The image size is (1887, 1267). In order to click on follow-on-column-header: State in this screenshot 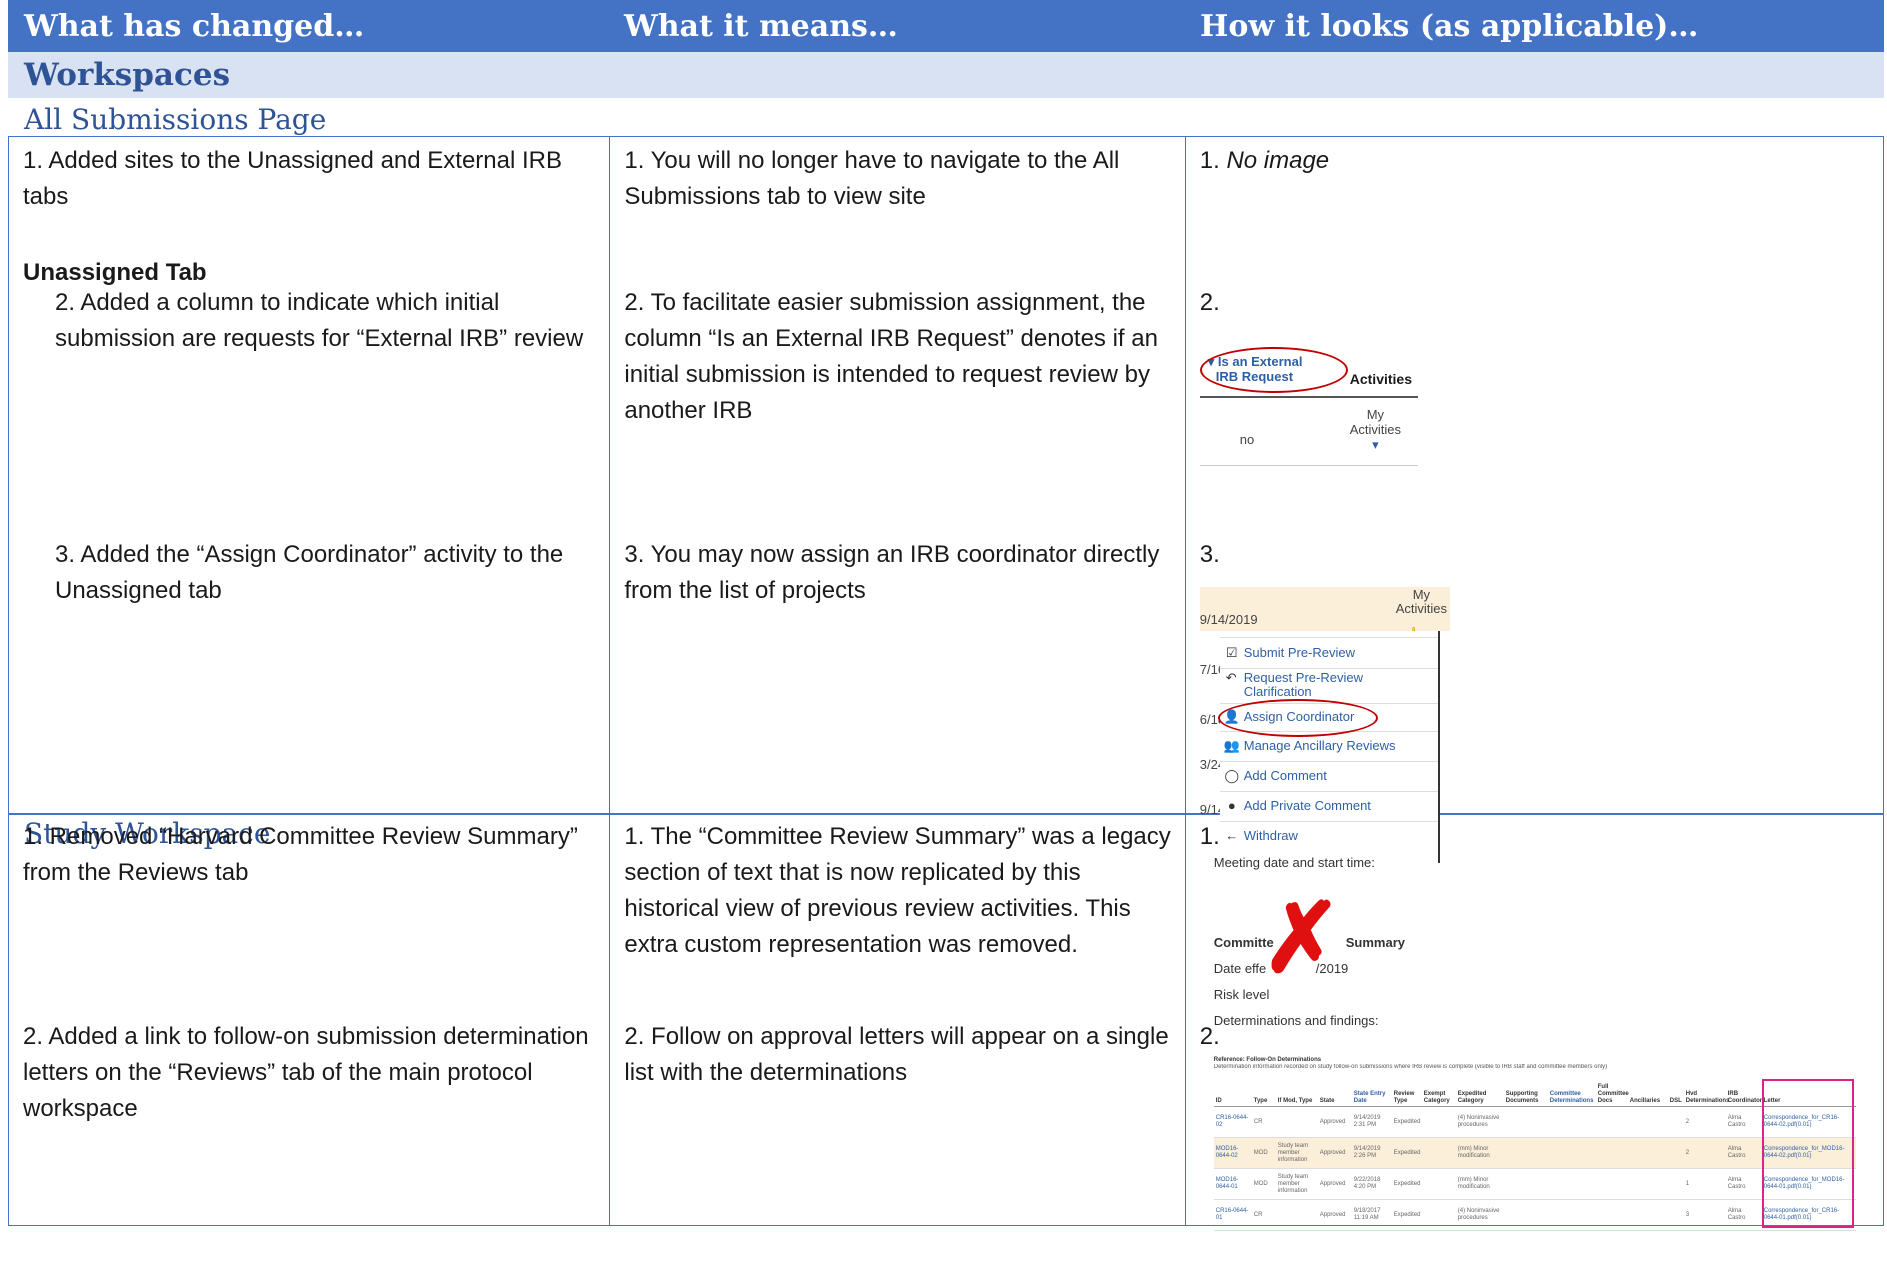, I will do `click(1334, 1095)`.